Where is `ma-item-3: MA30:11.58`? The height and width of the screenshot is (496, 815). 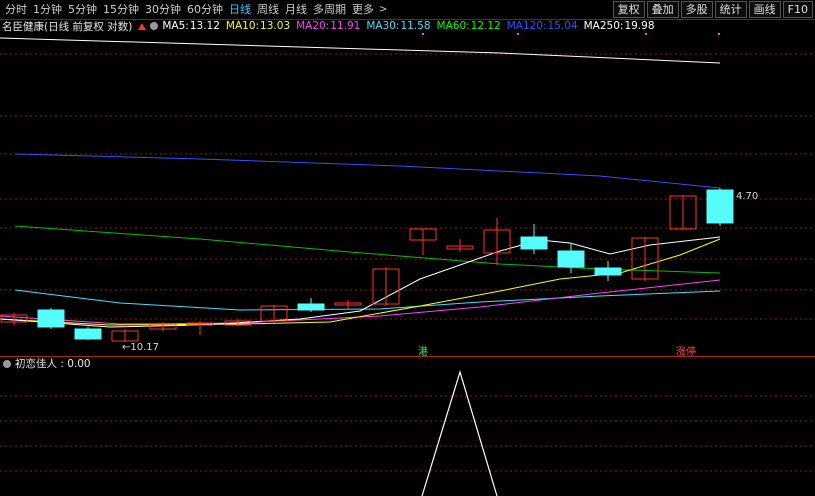
ma-item-3: MA30:11.58 is located at coordinates (398, 26).